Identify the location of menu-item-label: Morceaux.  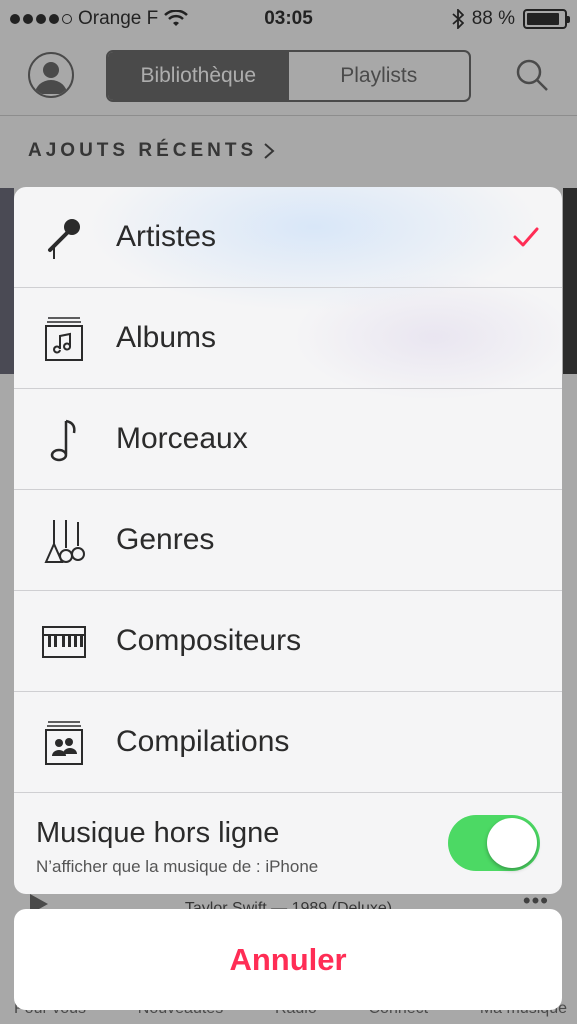
(182, 438).